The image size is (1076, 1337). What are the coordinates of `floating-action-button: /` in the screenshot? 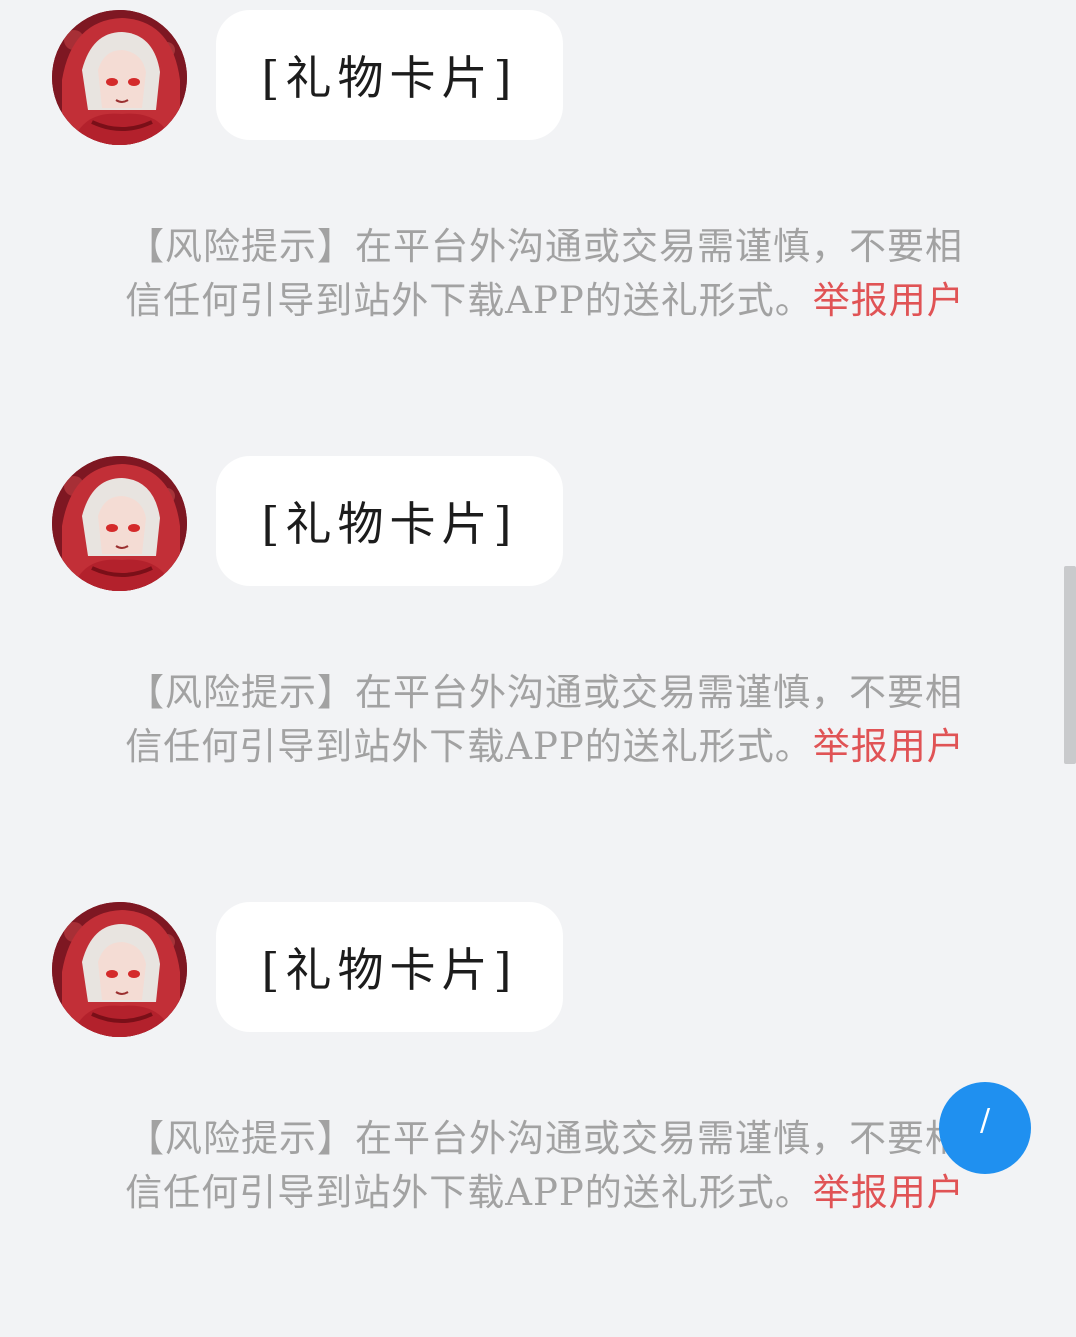 It's located at (985, 1128).